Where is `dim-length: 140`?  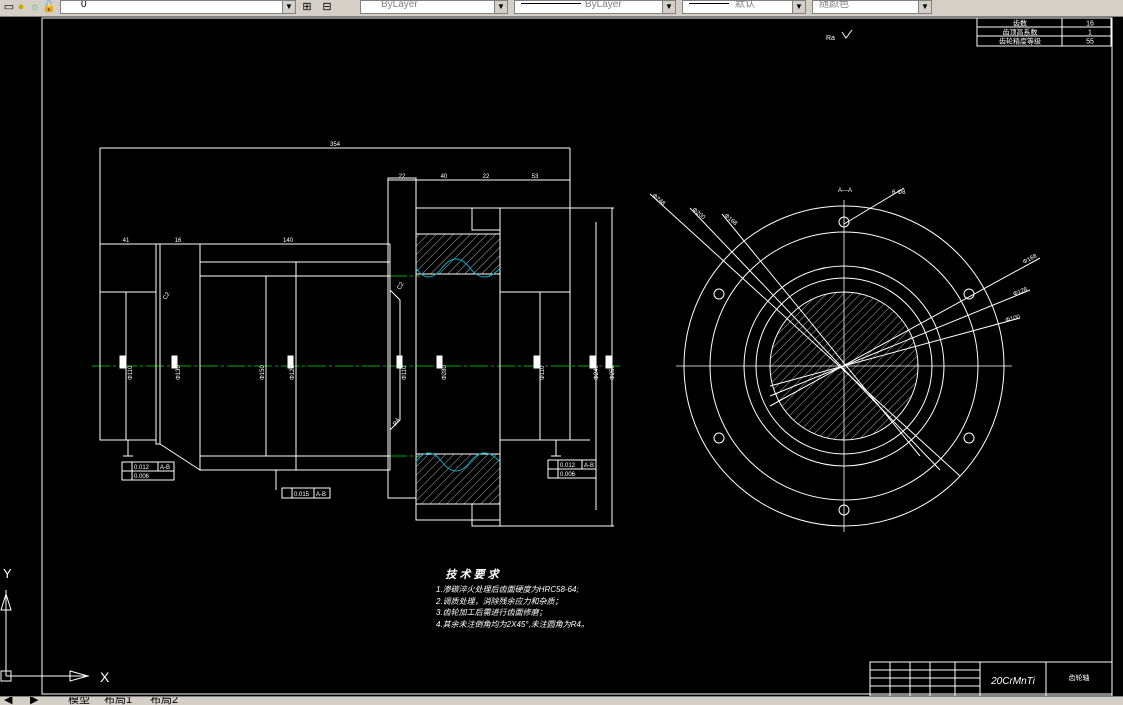
dim-length: 140 is located at coordinates (288, 241).